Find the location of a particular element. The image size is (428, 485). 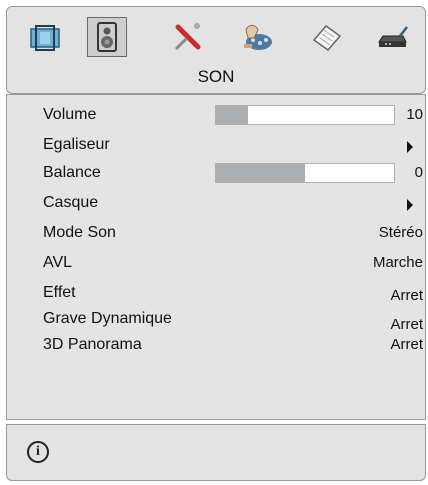

menu-item-egaliseur: Egaliseur is located at coordinates (216, 147).